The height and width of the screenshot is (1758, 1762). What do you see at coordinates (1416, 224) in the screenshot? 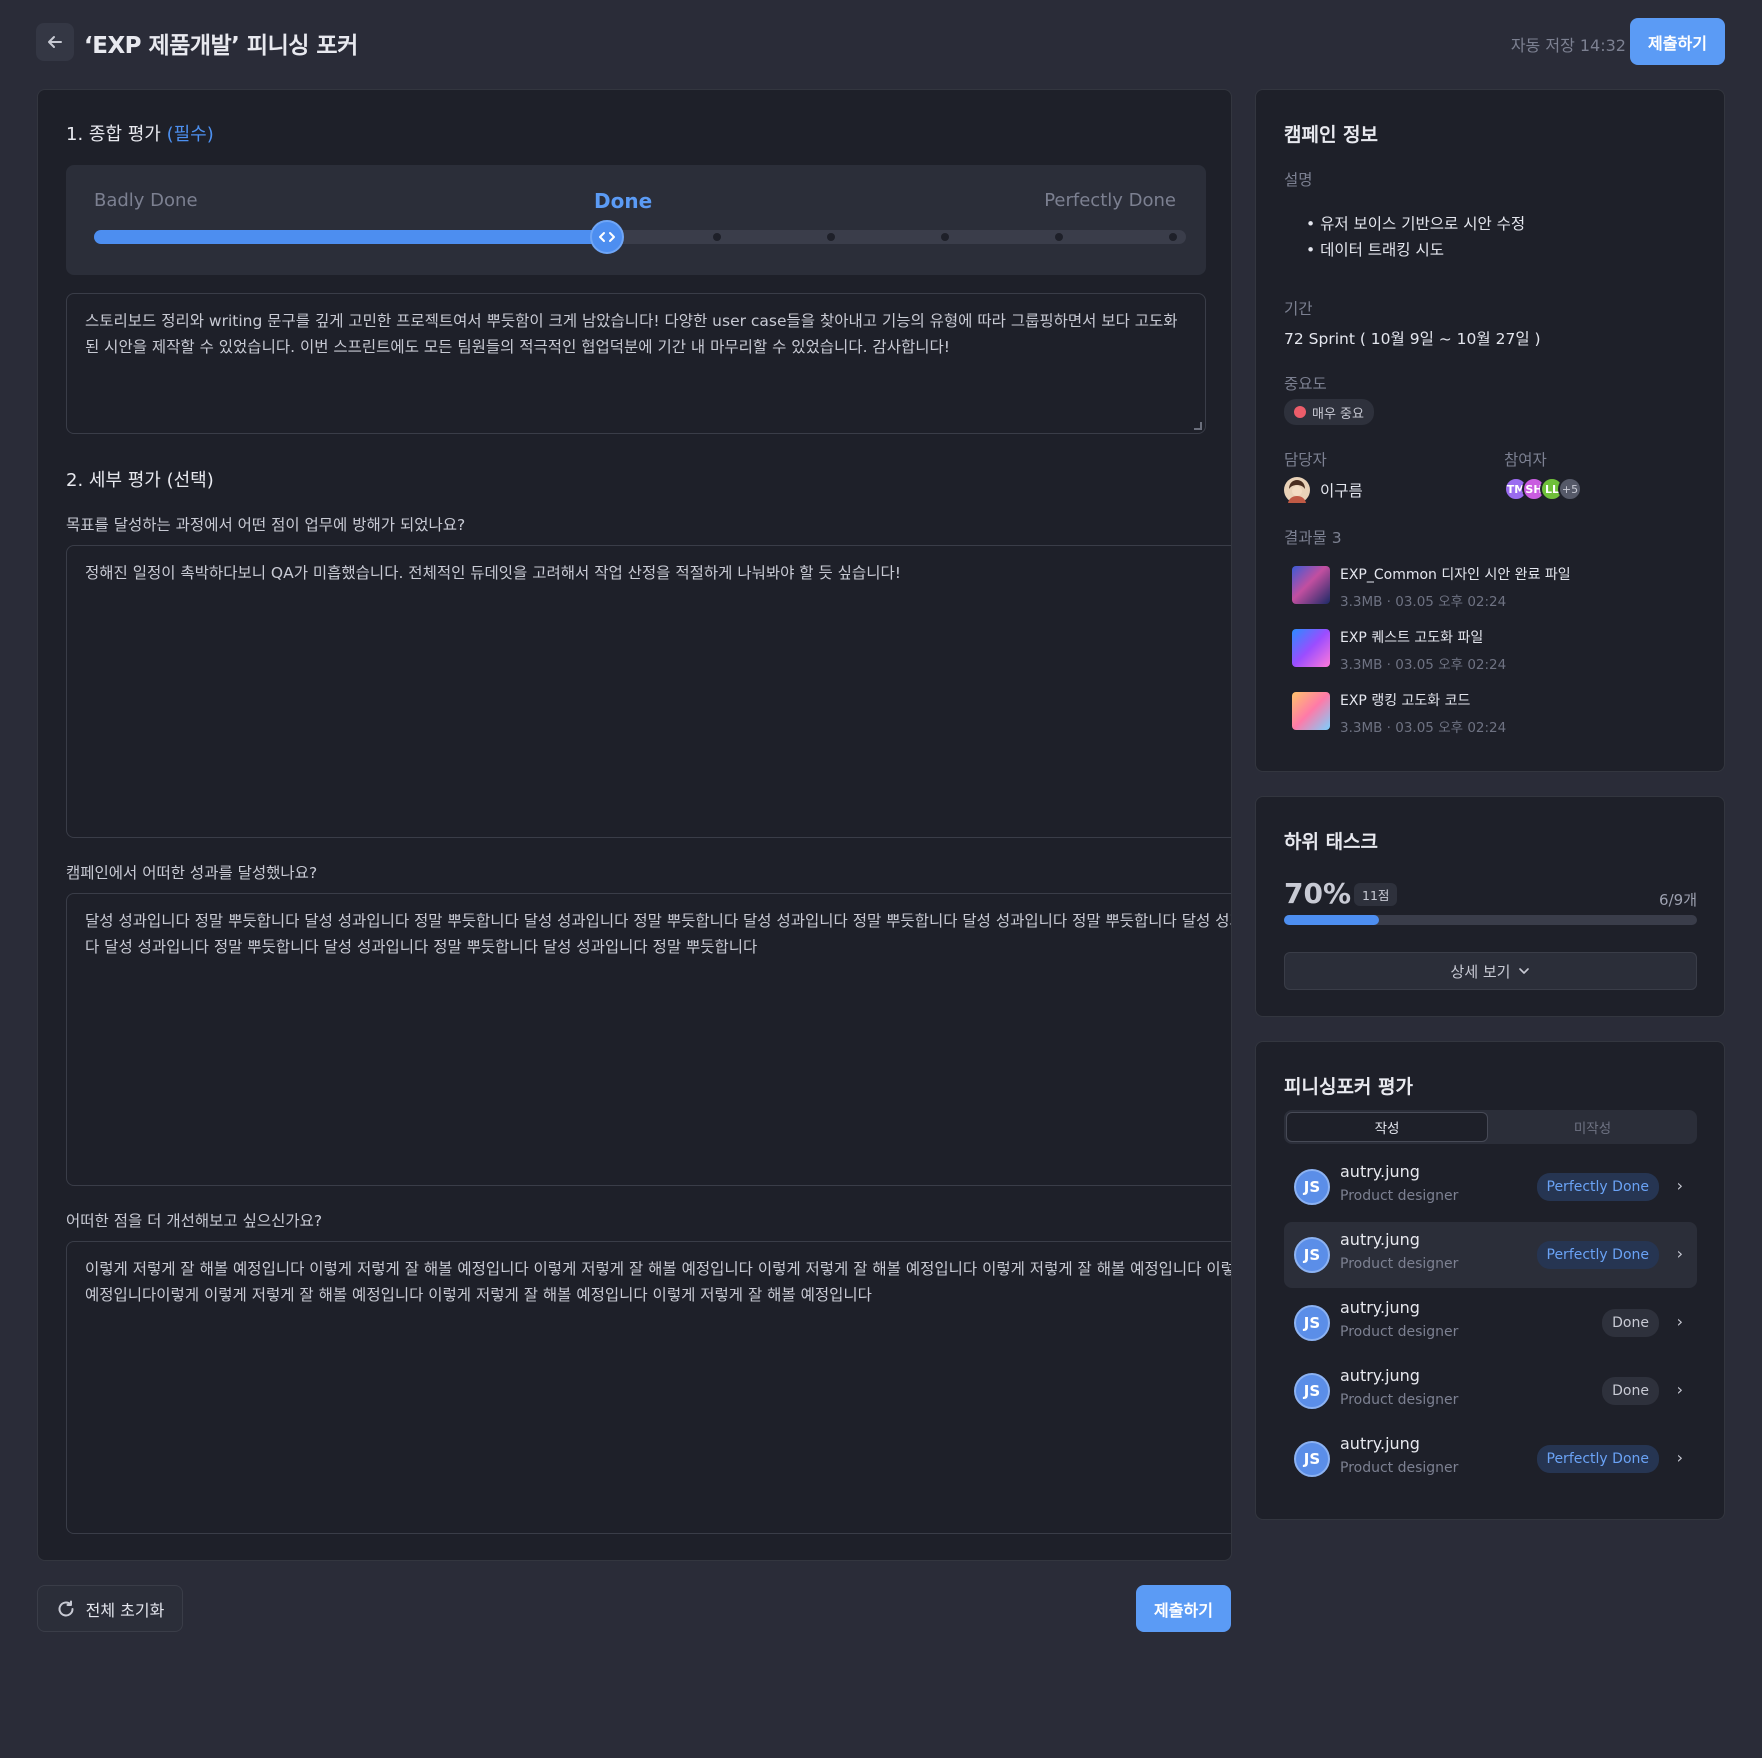
I see `description-item: • 유저 보이스 기반으로 시안 수정` at bounding box center [1416, 224].